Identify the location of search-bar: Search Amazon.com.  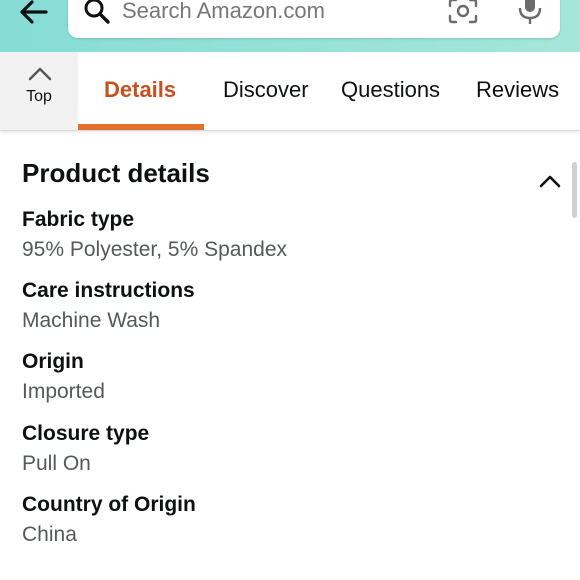
(314, 19).